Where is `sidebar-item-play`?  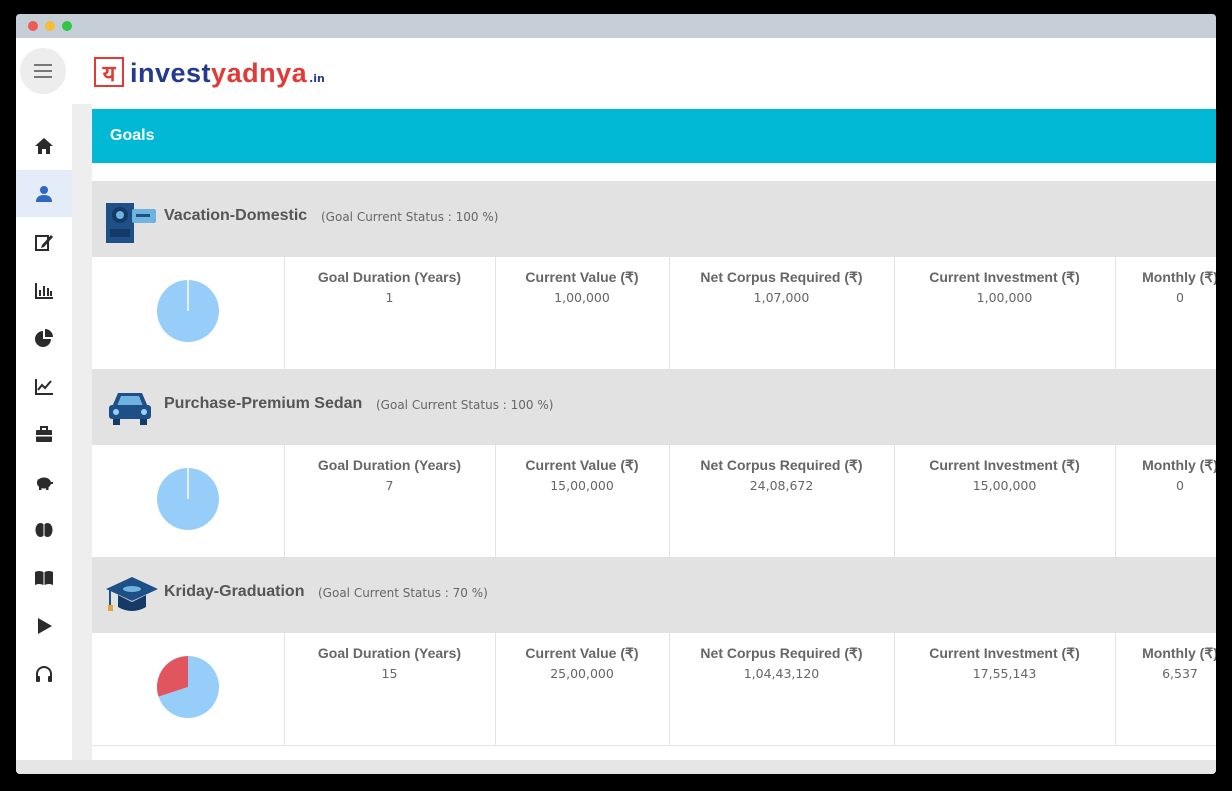
sidebar-item-play is located at coordinates (44, 625).